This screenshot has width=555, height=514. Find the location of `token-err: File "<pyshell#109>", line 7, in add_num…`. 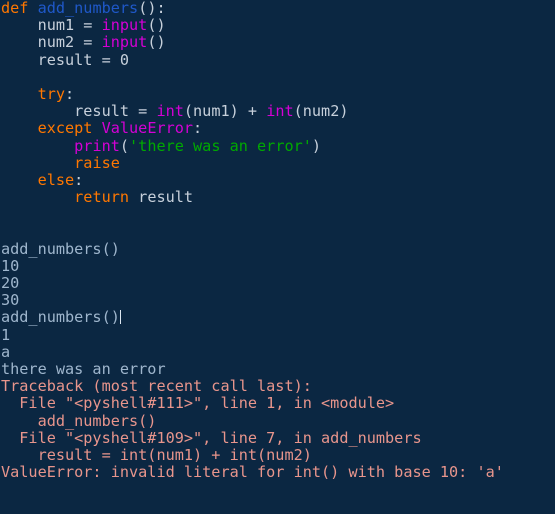

token-err: File "<pyshell#109>", line 7, in add_num… is located at coordinates (211, 437).